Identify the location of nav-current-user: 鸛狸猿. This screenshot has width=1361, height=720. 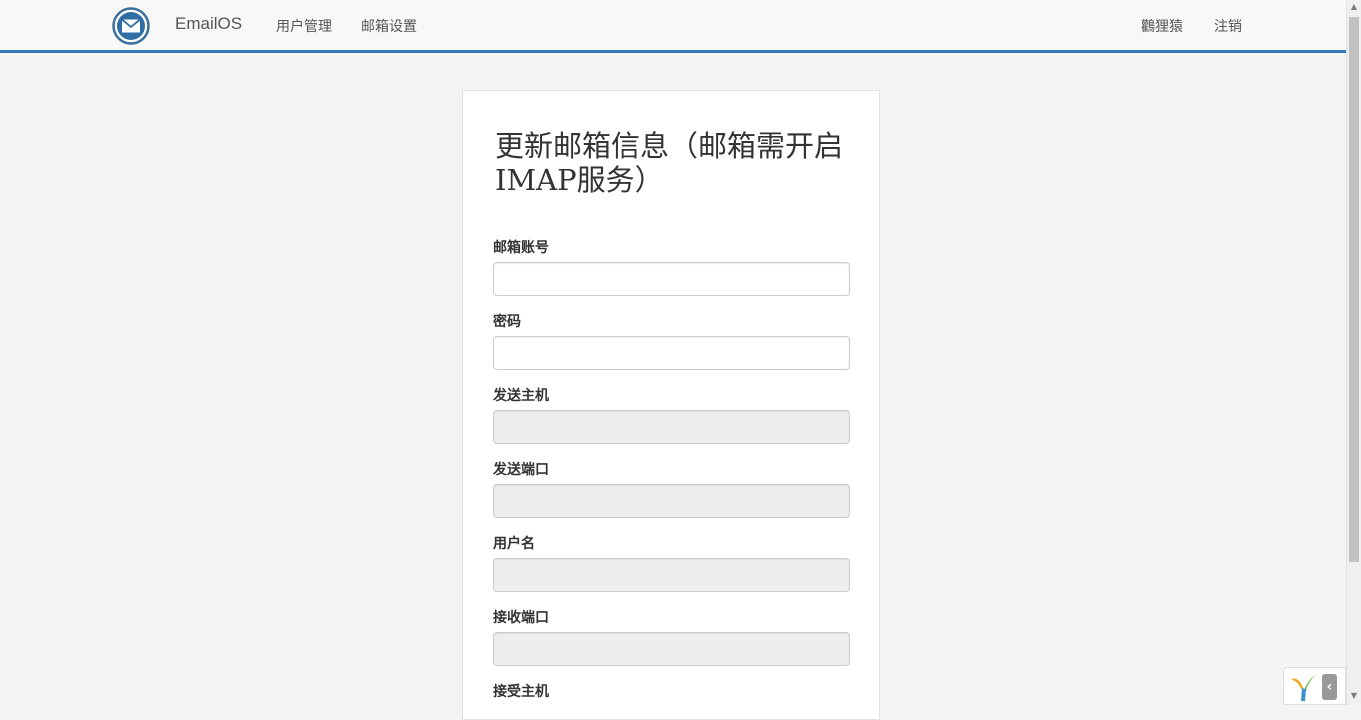
(1162, 26).